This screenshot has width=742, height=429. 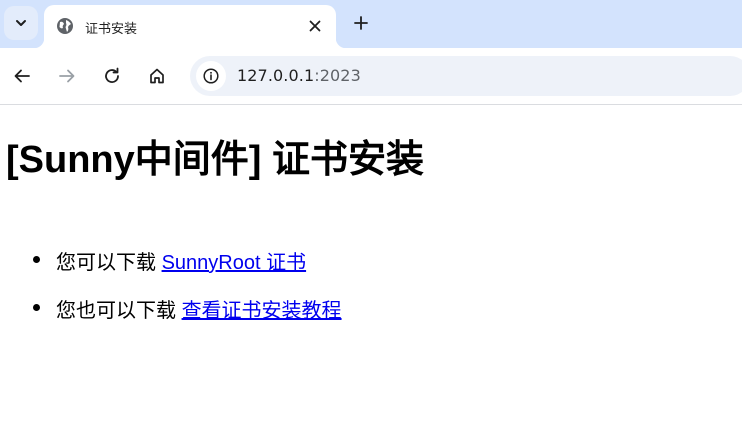 I want to click on arrow-left-icon, so click(x=22, y=76).